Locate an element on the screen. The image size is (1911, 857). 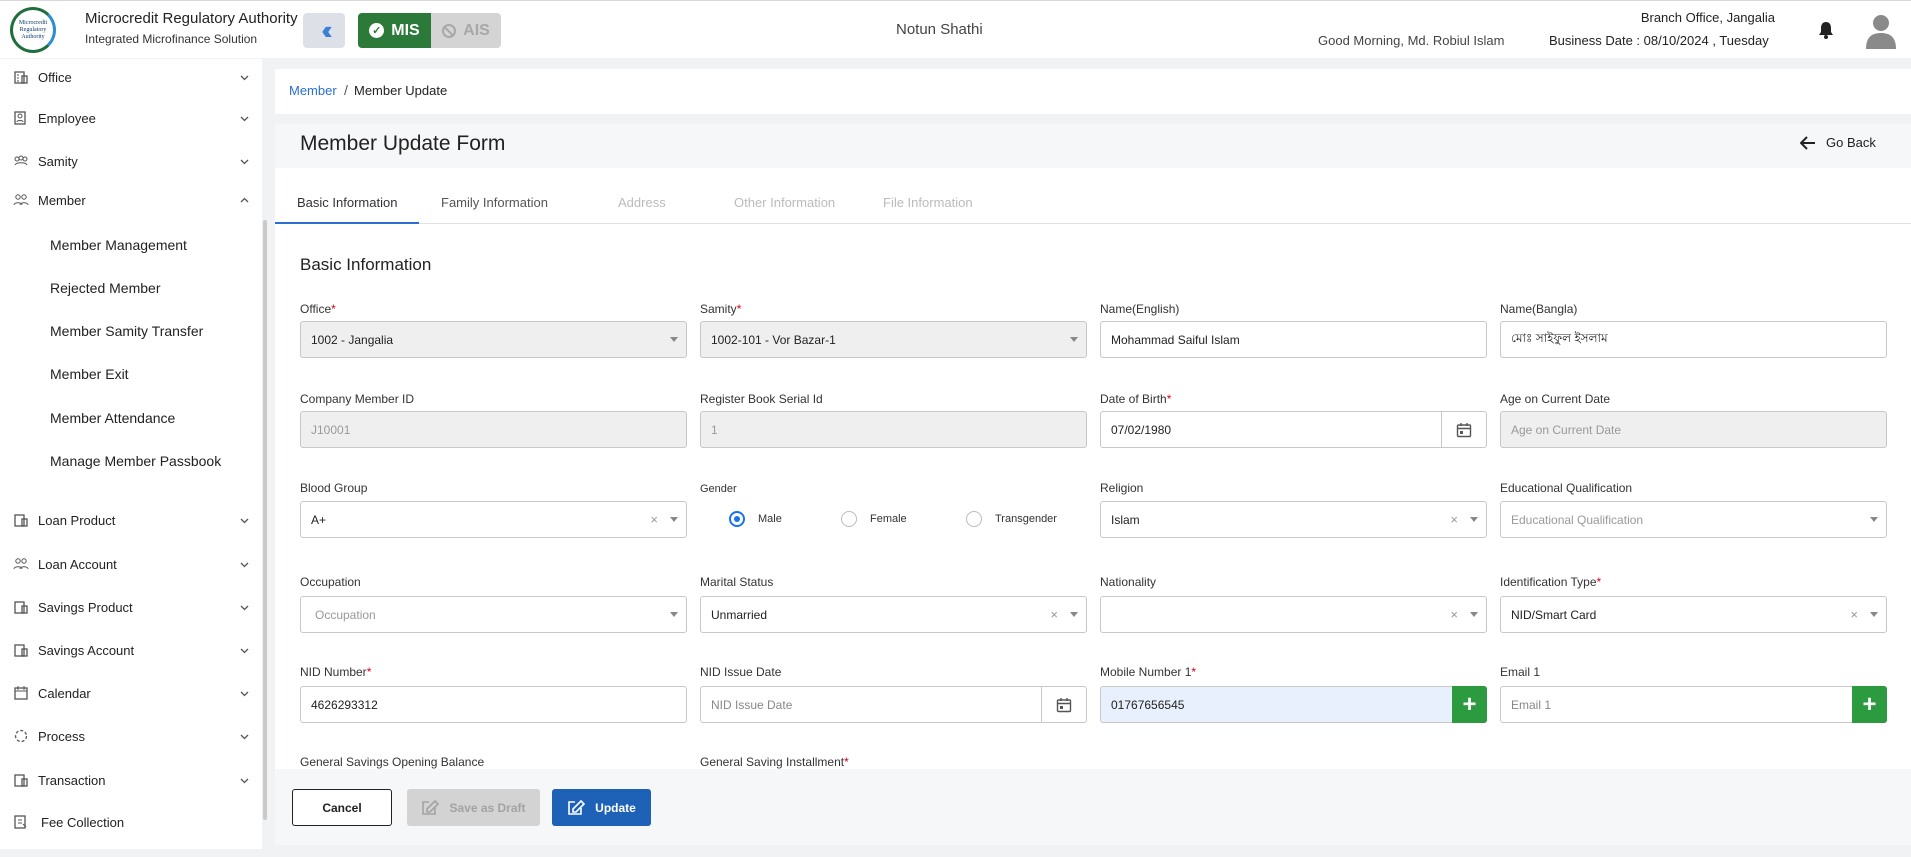
name-english-input: Mohammad Saiful Islam is located at coordinates (1293, 339).